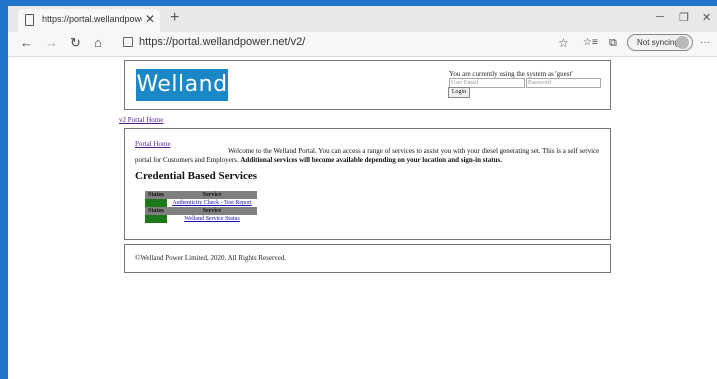  Describe the element at coordinates (682, 42) in the screenshot. I see `profile-avatar-icon` at that location.